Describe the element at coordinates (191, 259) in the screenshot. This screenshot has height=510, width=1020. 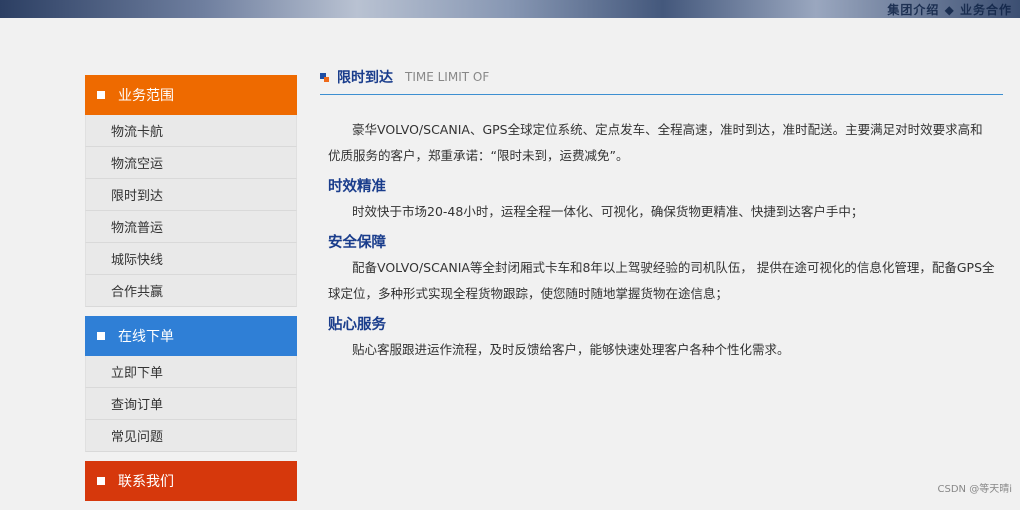
I see `sidebar-item-intercity: 城际快线` at that location.